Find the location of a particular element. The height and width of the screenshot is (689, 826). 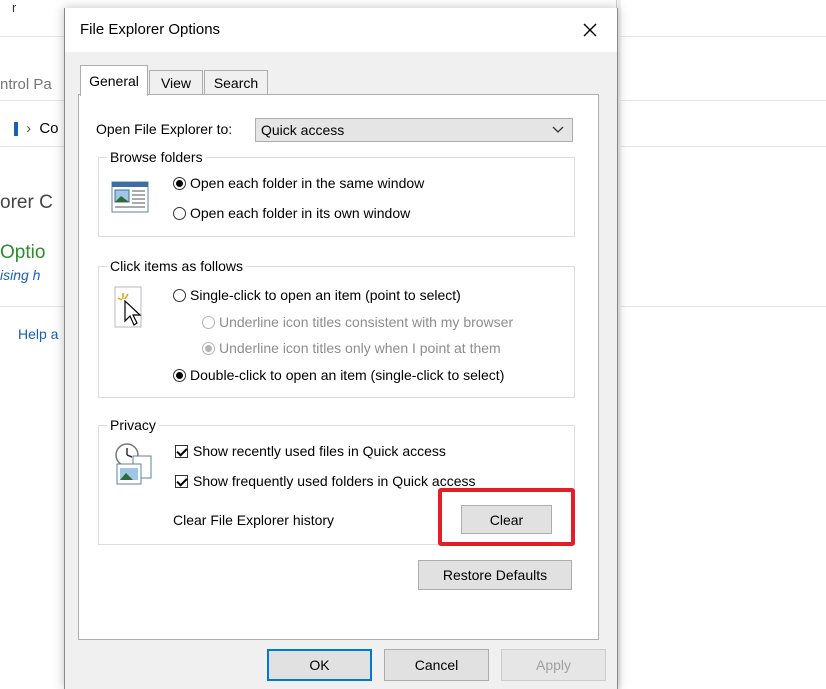

browse-folders-legend: Browse folders is located at coordinates (156, 157).